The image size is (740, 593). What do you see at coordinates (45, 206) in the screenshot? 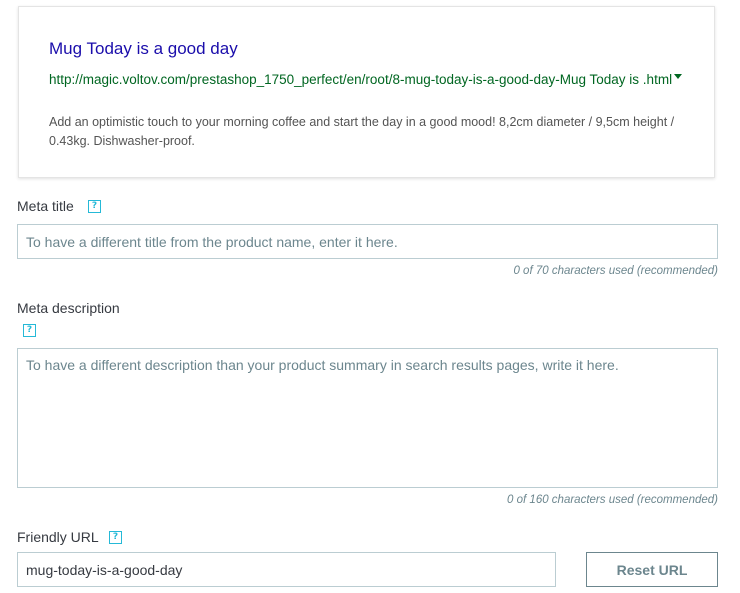
I see `meta-title-label: Meta title` at bounding box center [45, 206].